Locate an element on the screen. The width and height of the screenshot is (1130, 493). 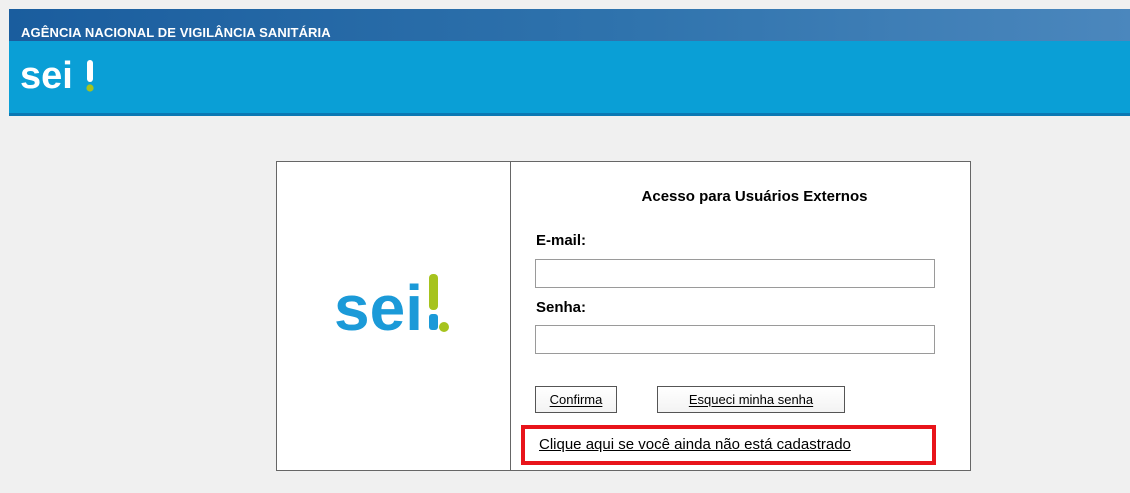
email-label: E-mail: is located at coordinates (561, 240).